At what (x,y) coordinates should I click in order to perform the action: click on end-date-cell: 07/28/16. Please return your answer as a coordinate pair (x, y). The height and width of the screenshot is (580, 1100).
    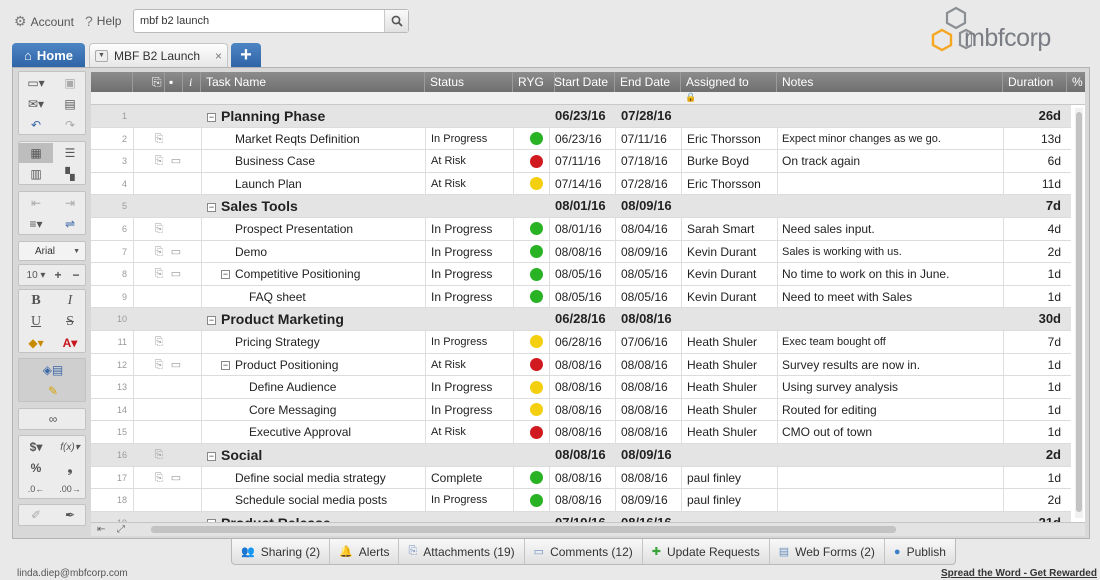
    Looking at the image, I should click on (653, 116).